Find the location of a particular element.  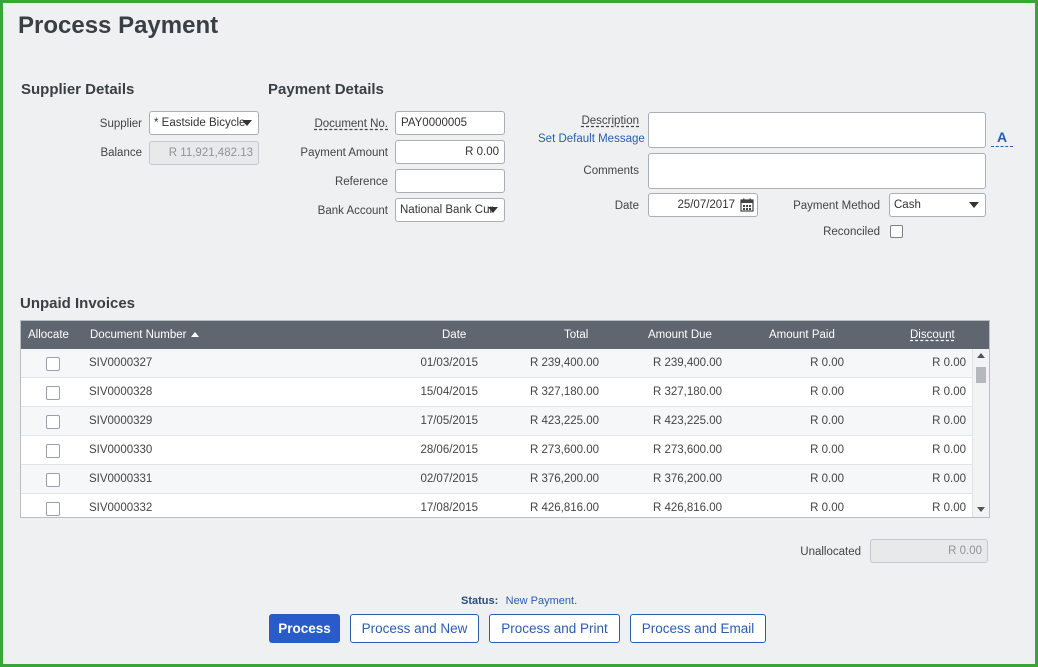

supplier-select-value: * Eastside Bicycle is located at coordinates (200, 123).